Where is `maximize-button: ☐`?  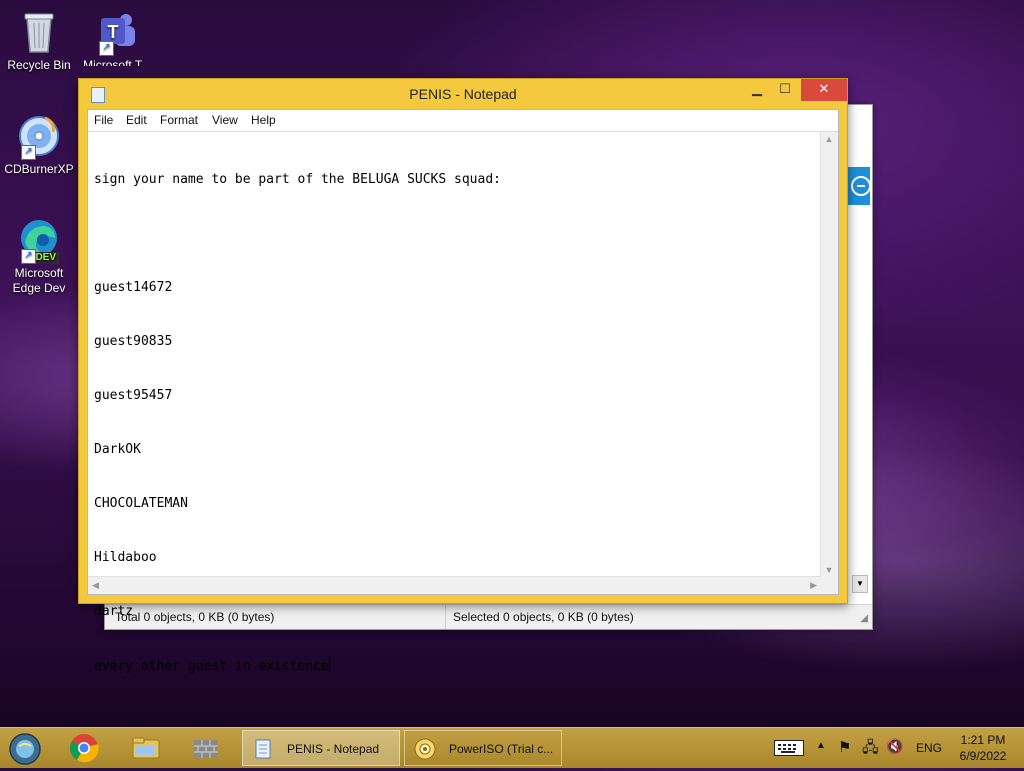 maximize-button: ☐ is located at coordinates (785, 90).